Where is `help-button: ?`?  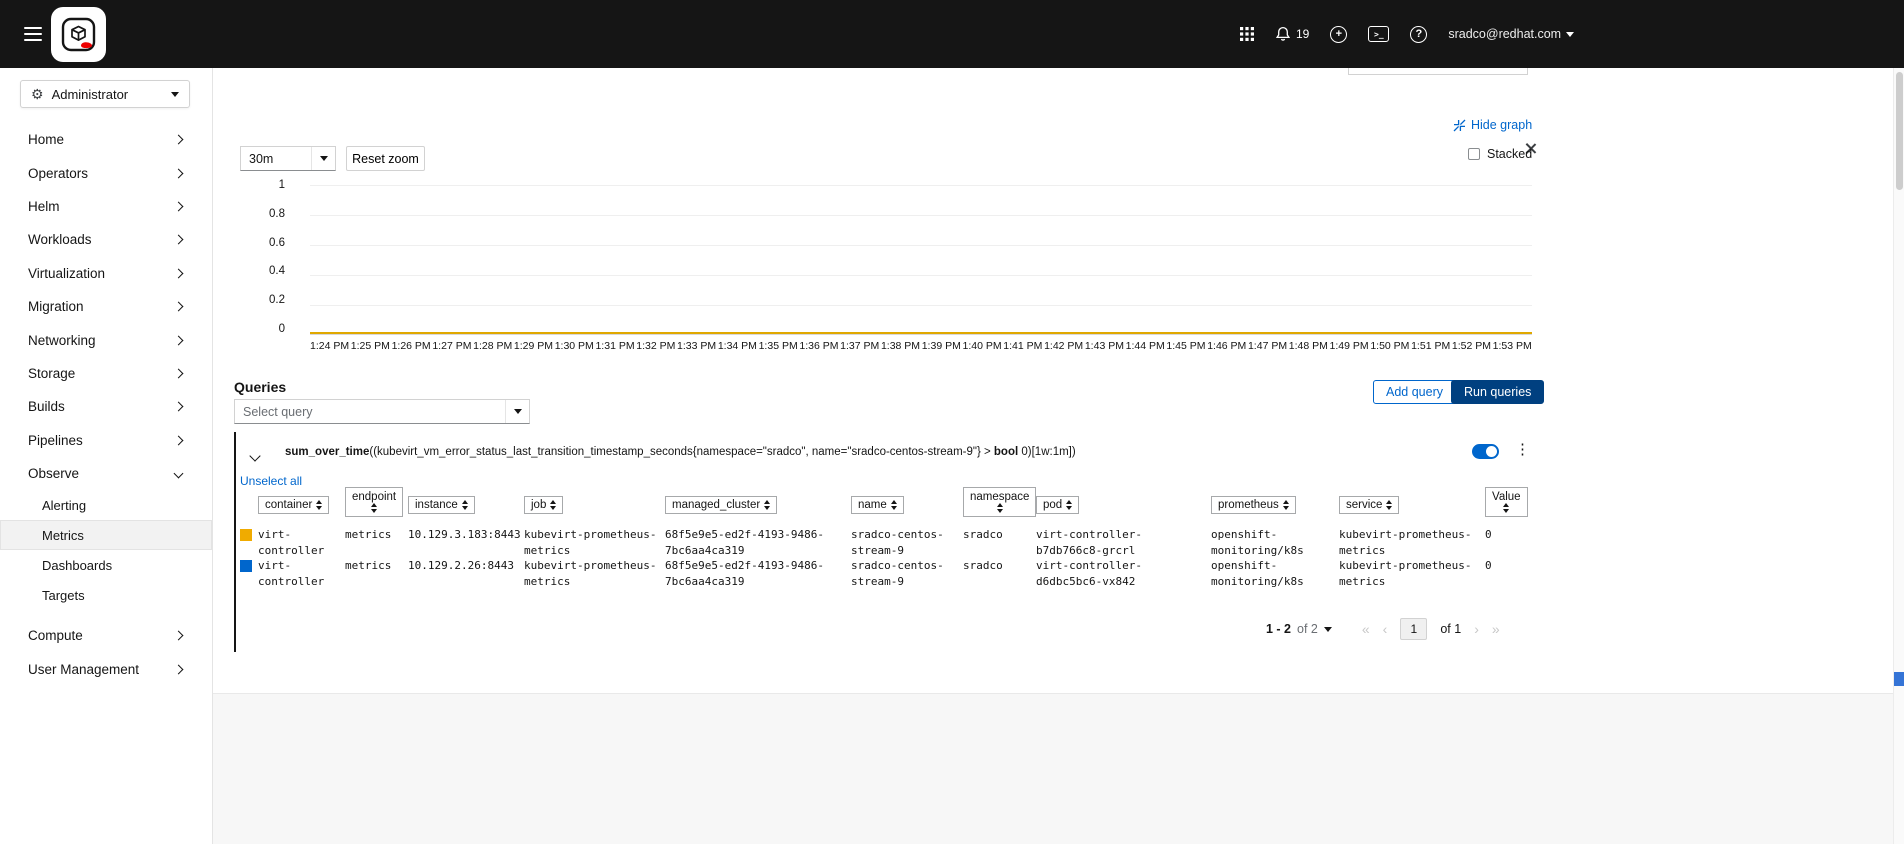 help-button: ? is located at coordinates (1419, 34).